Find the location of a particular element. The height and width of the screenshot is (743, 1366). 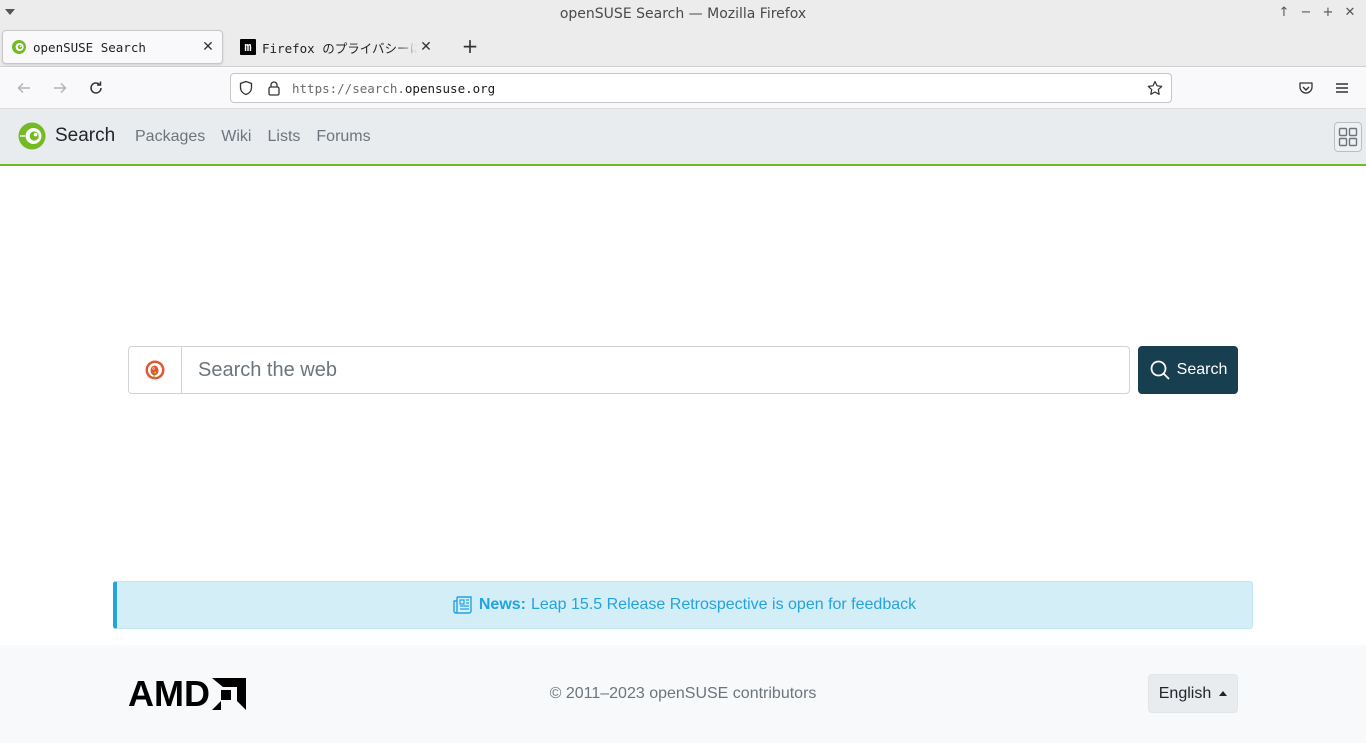

hamburger-menu-icon is located at coordinates (1342, 88).